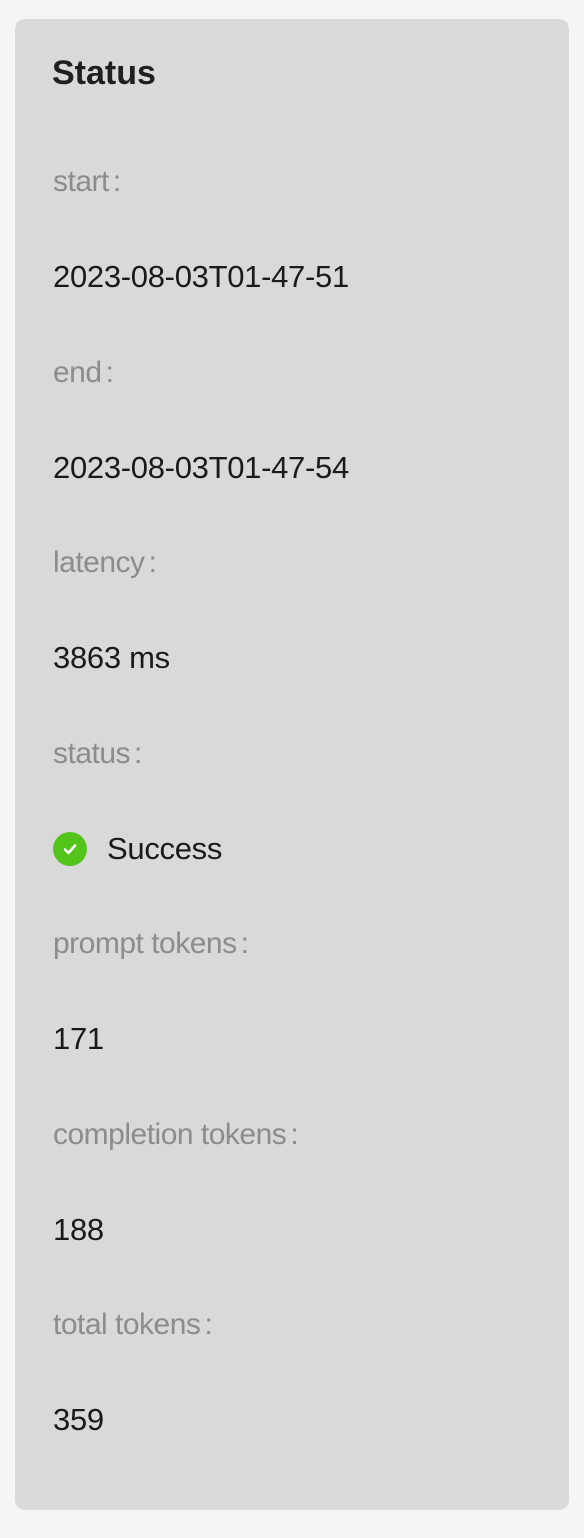  I want to click on detail-item-latency: latency: 3863 ms, so click(293, 636).